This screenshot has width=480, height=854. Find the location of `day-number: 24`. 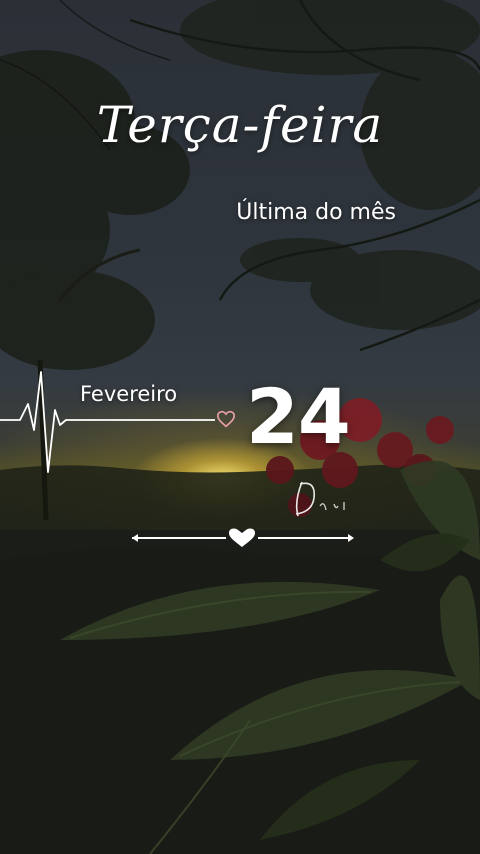

day-number: 24 is located at coordinates (298, 416).